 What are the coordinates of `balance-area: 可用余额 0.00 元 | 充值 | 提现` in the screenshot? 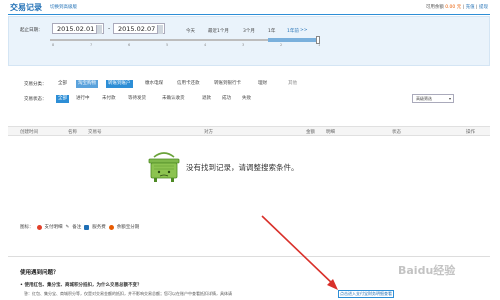 It's located at (456, 7).